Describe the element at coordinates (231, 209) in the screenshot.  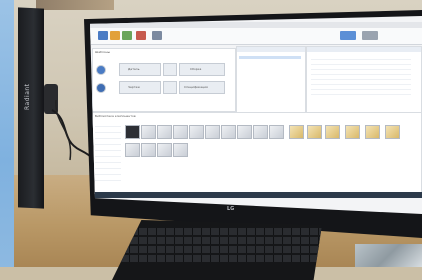
I see `monitor-logo: LG` at that location.